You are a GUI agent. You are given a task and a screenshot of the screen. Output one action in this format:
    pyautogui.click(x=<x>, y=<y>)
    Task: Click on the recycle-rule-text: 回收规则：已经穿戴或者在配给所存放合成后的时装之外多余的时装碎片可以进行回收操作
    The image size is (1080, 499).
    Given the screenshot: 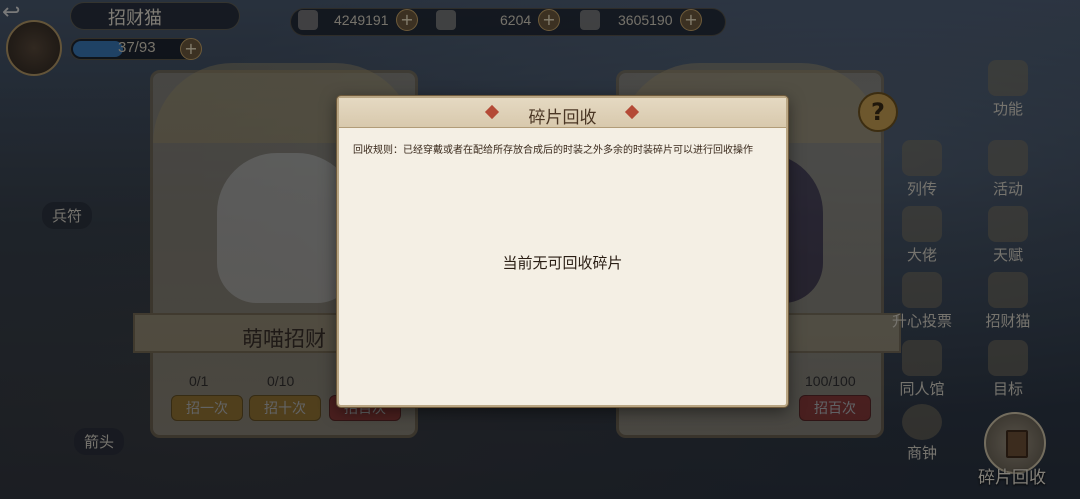 What is the action you would take?
    pyautogui.click(x=553, y=150)
    